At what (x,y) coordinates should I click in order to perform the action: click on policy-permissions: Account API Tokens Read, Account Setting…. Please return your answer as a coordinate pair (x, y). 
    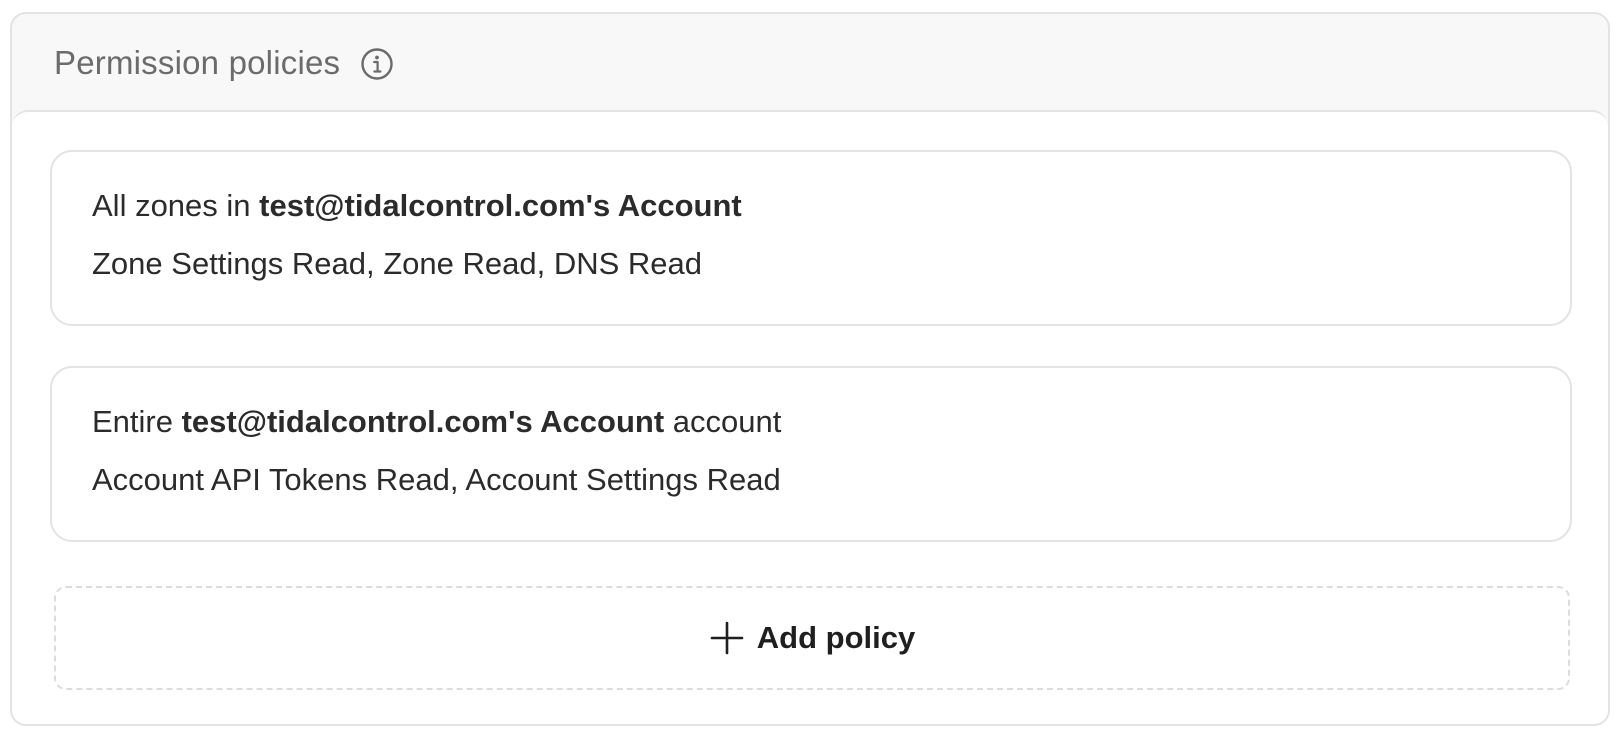
    Looking at the image, I should click on (436, 479).